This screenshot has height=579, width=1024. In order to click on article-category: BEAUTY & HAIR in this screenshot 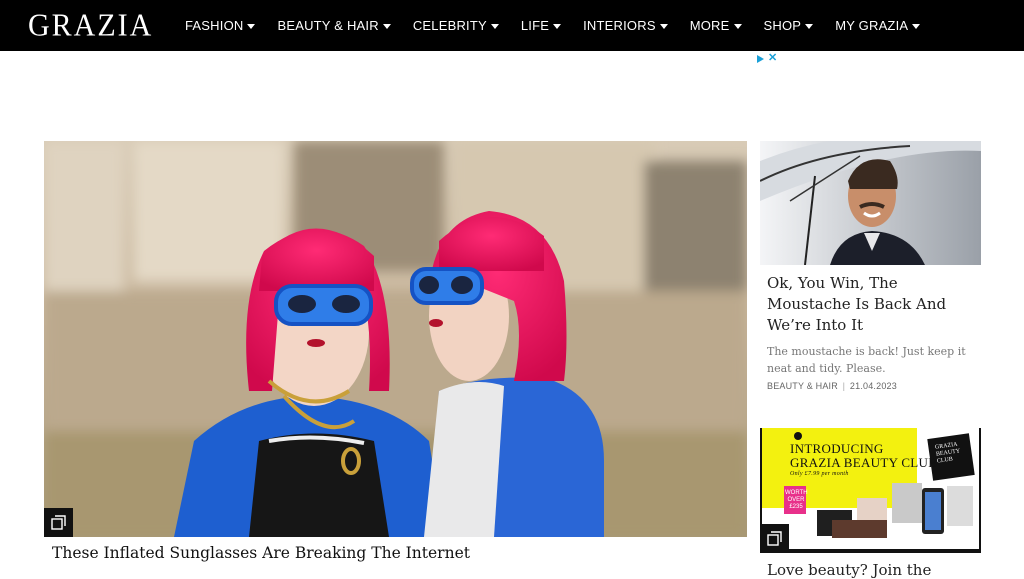, I will do `click(802, 386)`.